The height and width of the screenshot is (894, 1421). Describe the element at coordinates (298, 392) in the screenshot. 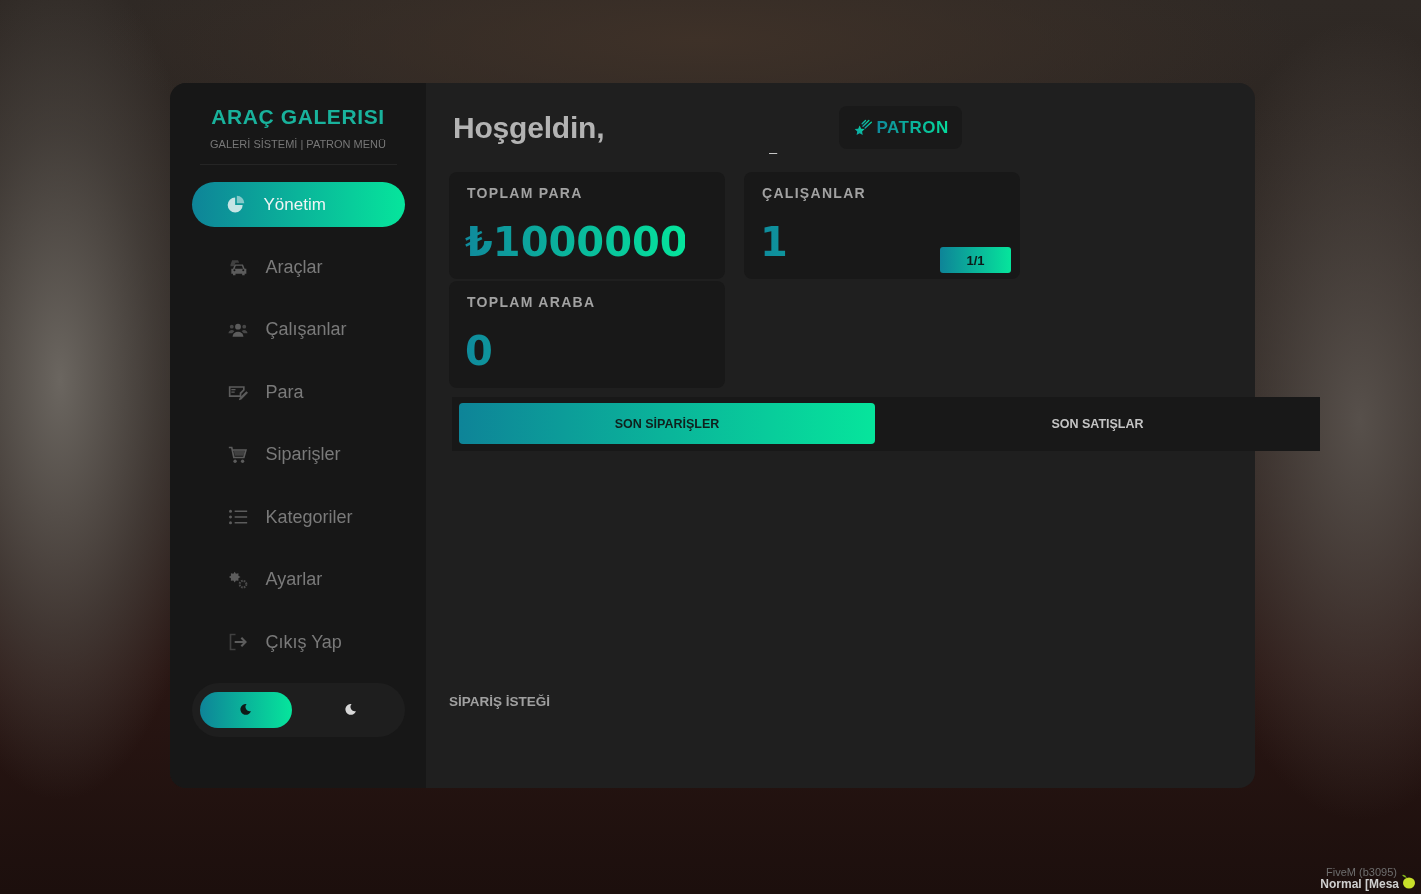

I see `sidebar-item: Para` at that location.